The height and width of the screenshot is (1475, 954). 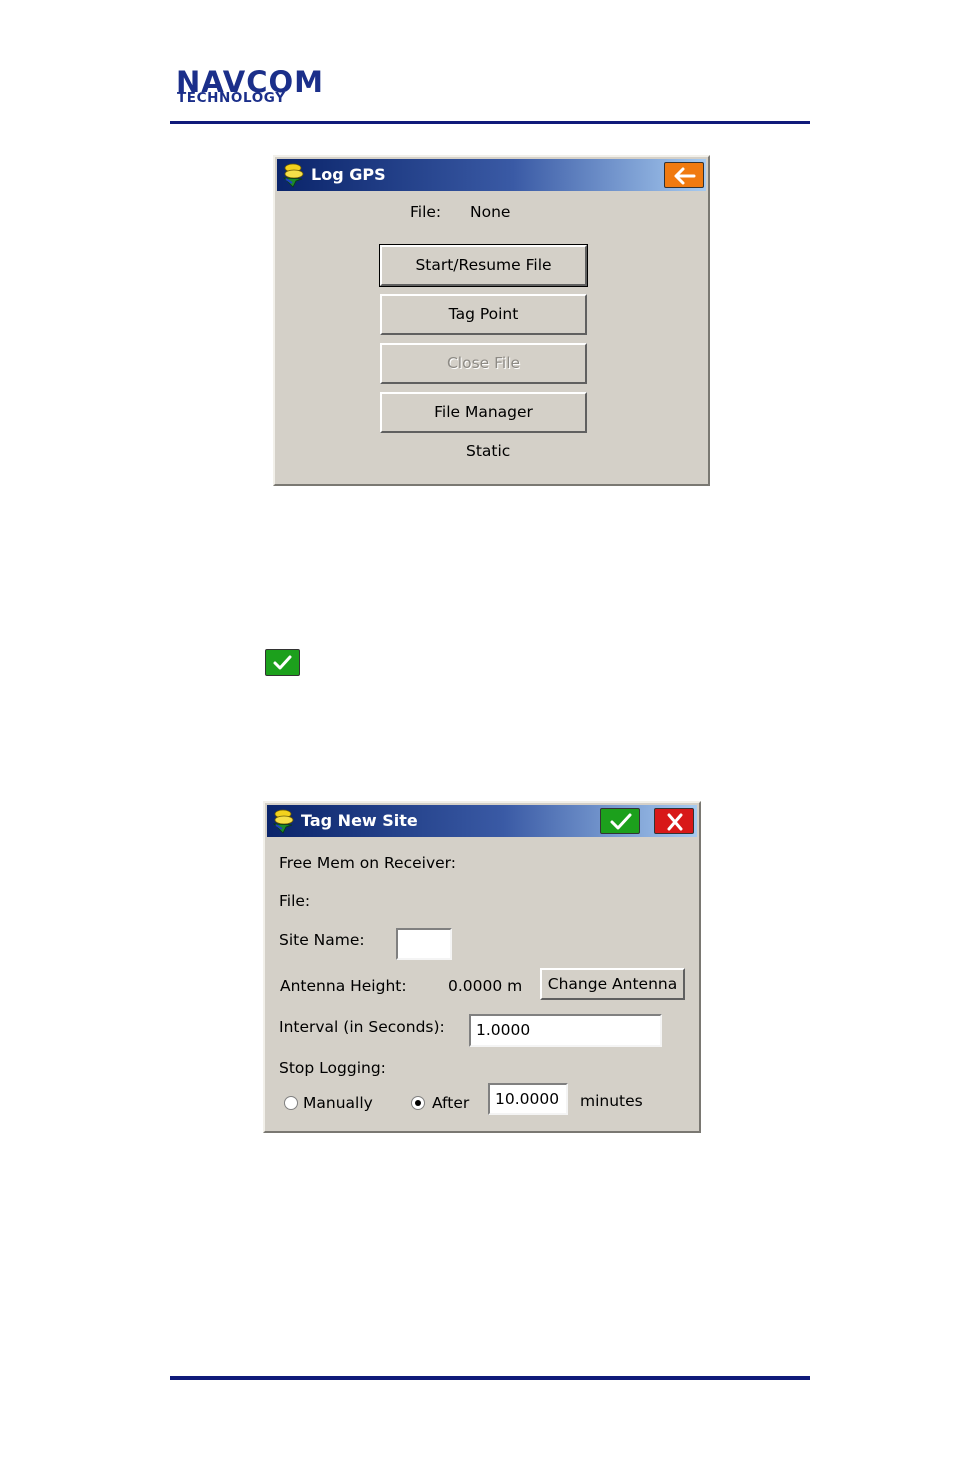 What do you see at coordinates (611, 1101) in the screenshot?
I see `minutes-label: minutes` at bounding box center [611, 1101].